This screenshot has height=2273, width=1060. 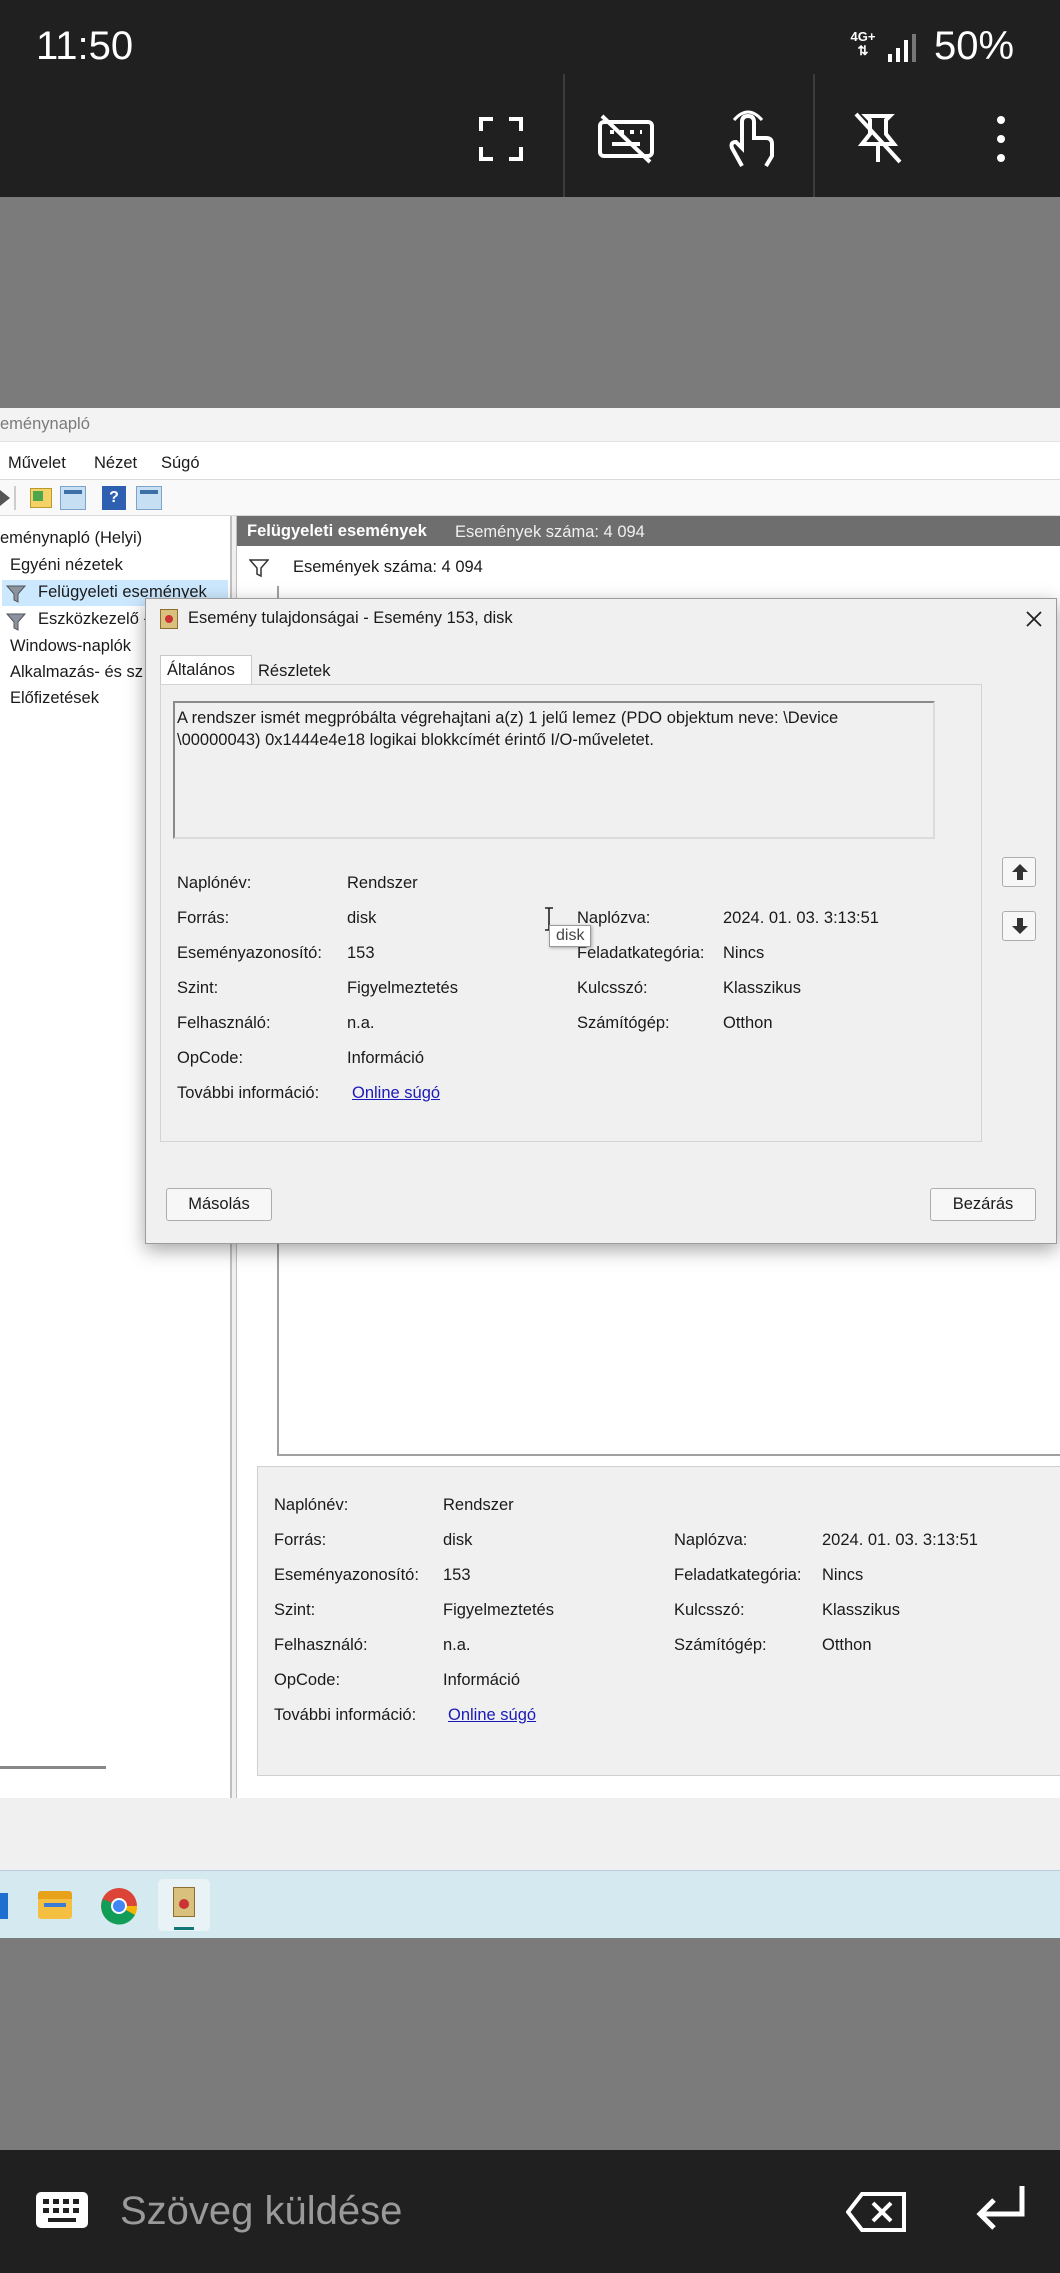 What do you see at coordinates (73, 498) in the screenshot?
I see `show-pane-icon` at bounding box center [73, 498].